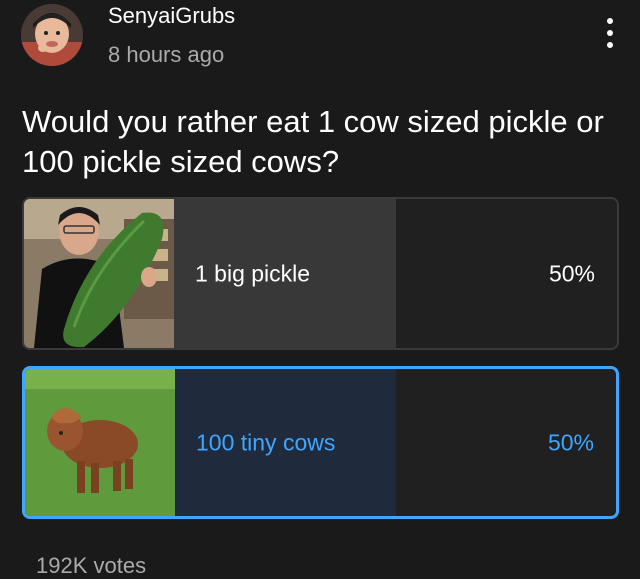  Describe the element at coordinates (320, 40) in the screenshot. I see `post-header: SenyaiGrubs 8 hours ago` at that location.